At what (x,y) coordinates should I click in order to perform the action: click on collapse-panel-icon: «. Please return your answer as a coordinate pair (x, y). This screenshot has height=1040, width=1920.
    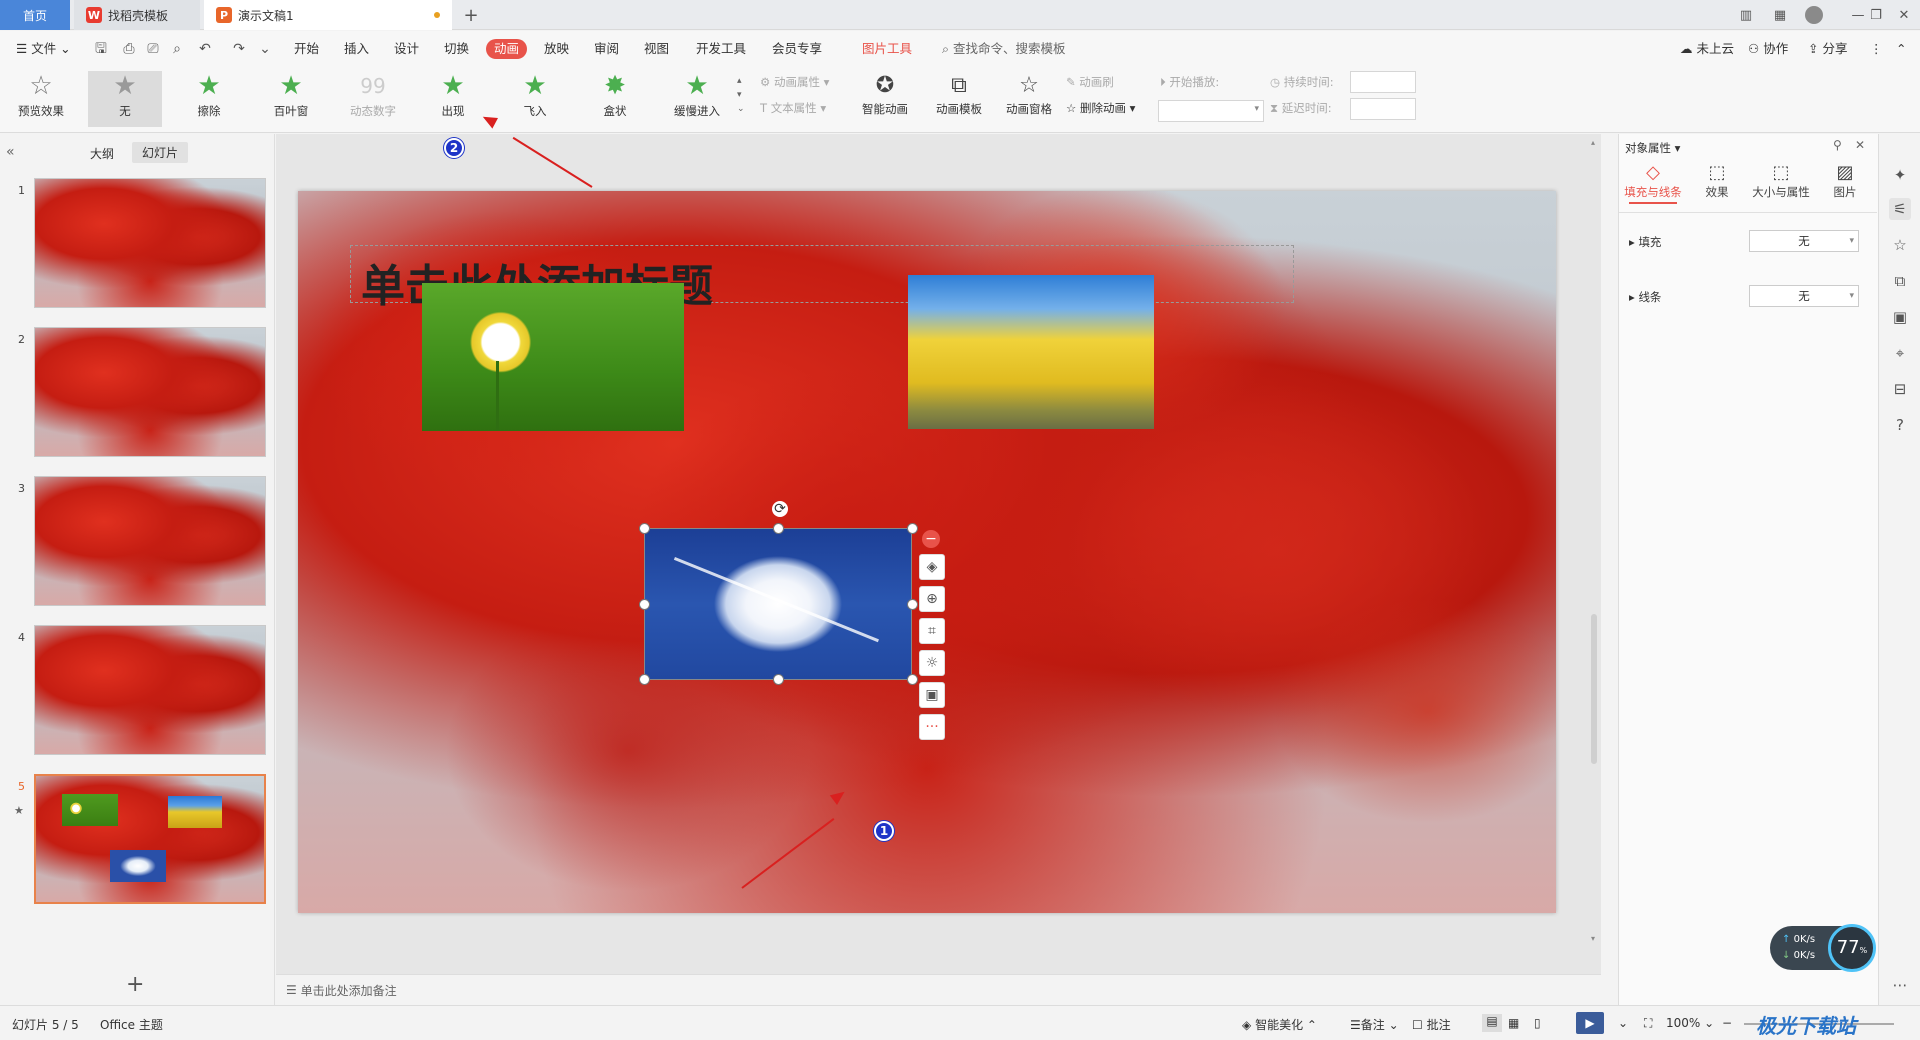
    Looking at the image, I should click on (10, 152).